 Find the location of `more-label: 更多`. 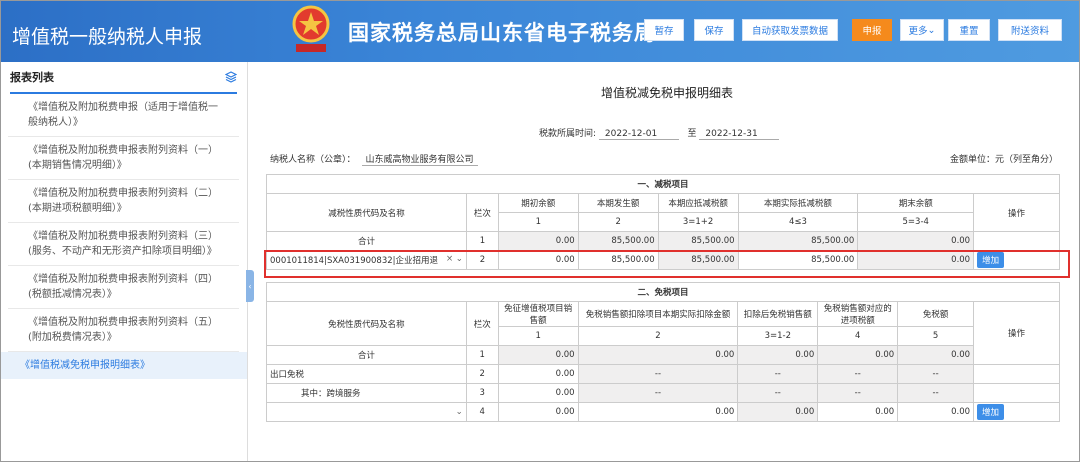

more-label: 更多 is located at coordinates (918, 31).